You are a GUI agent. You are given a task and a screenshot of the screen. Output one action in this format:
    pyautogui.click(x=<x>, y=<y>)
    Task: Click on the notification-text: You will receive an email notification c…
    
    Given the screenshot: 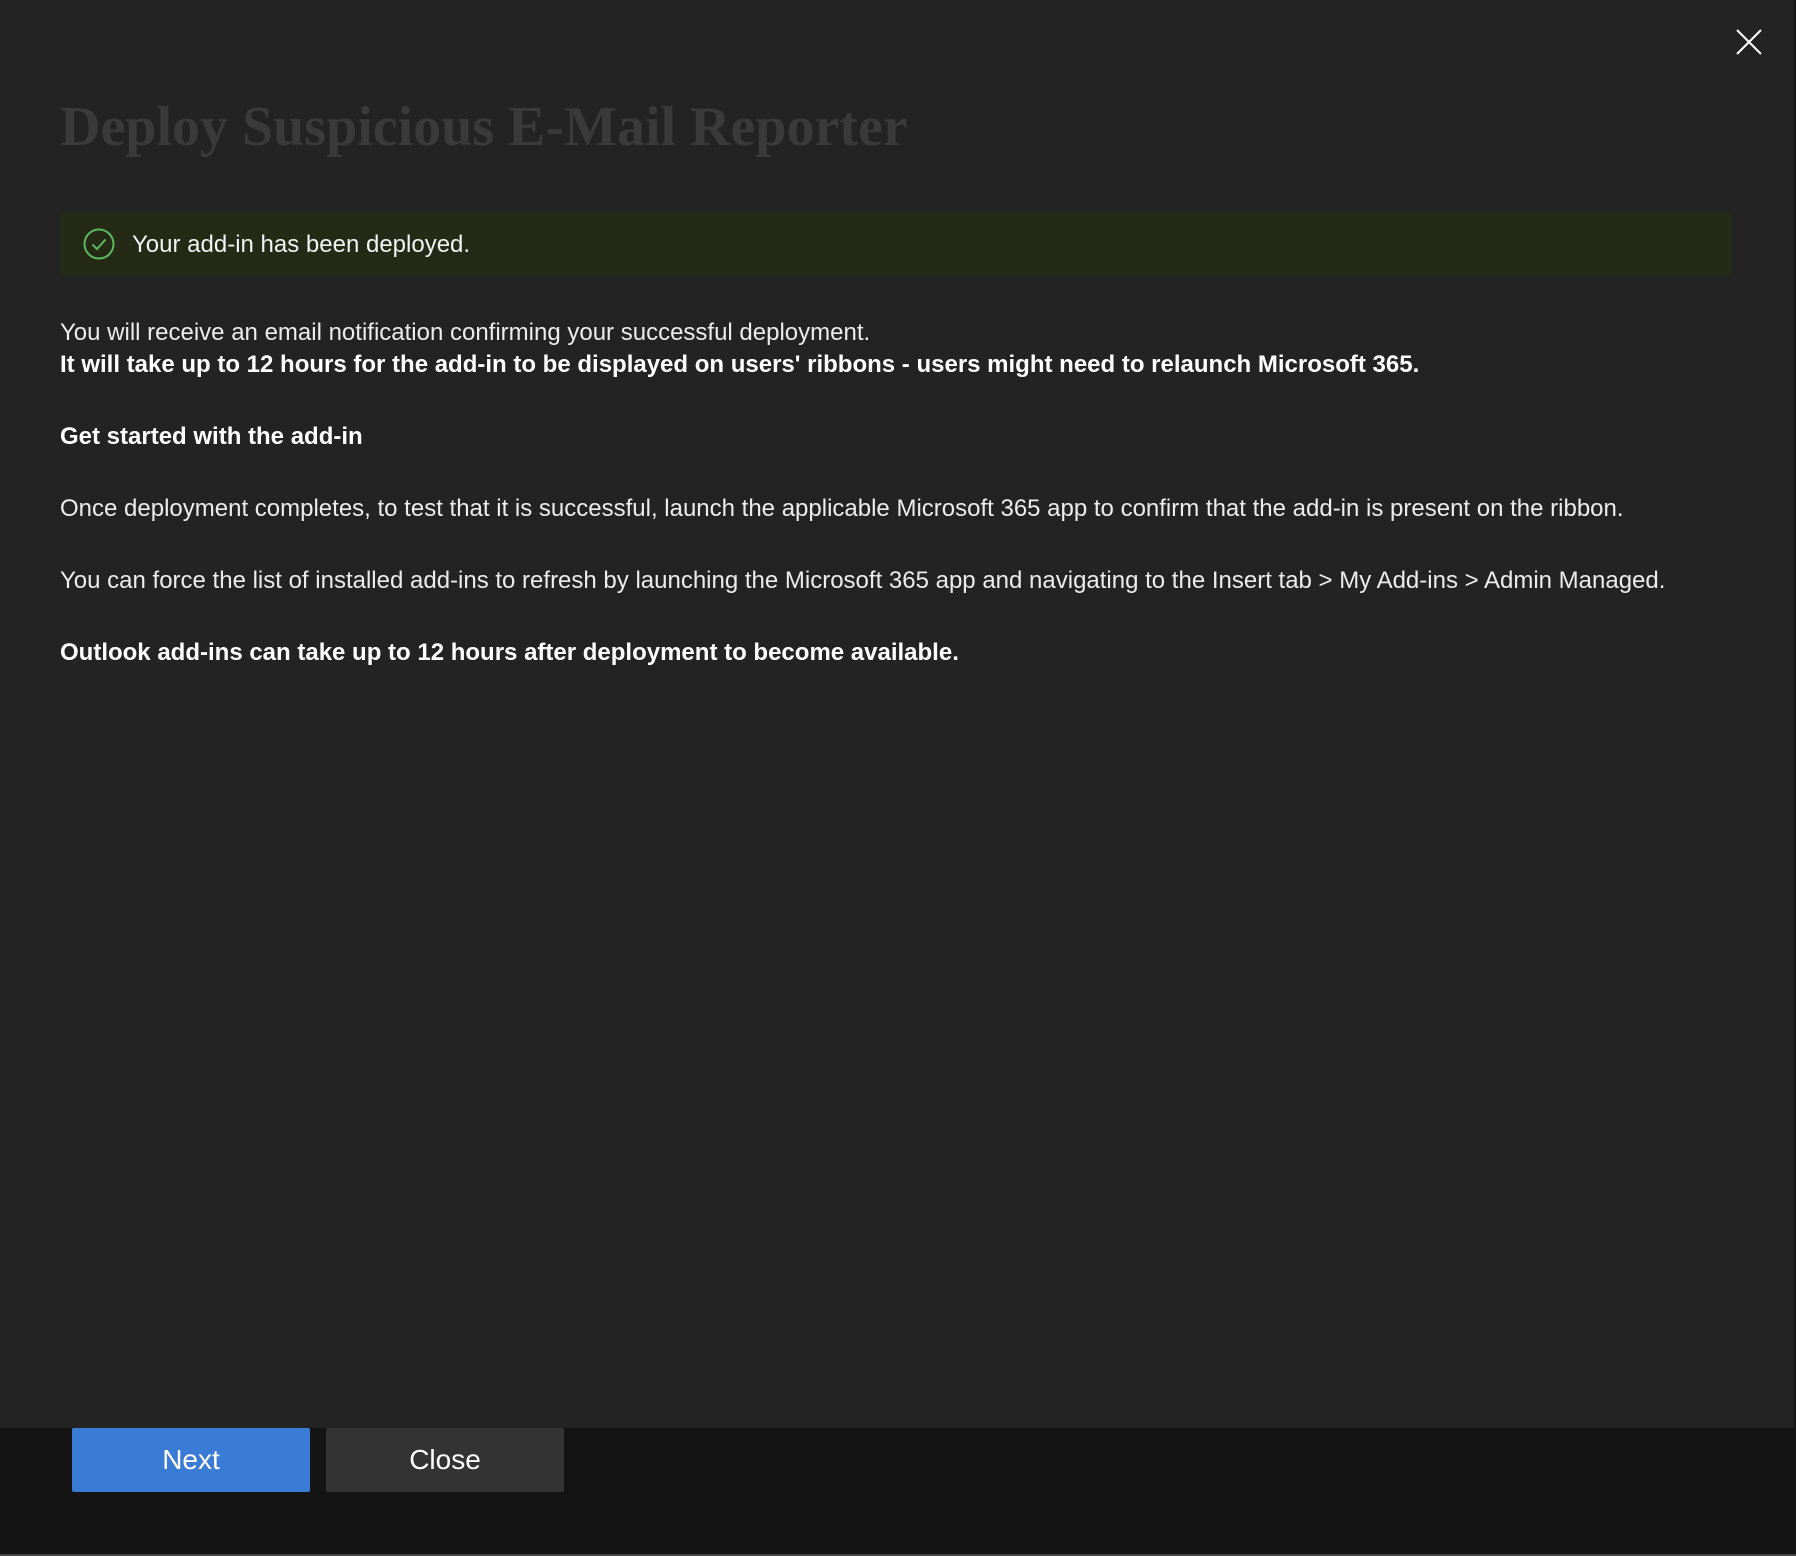 What is the action you would take?
    pyautogui.click(x=465, y=332)
    